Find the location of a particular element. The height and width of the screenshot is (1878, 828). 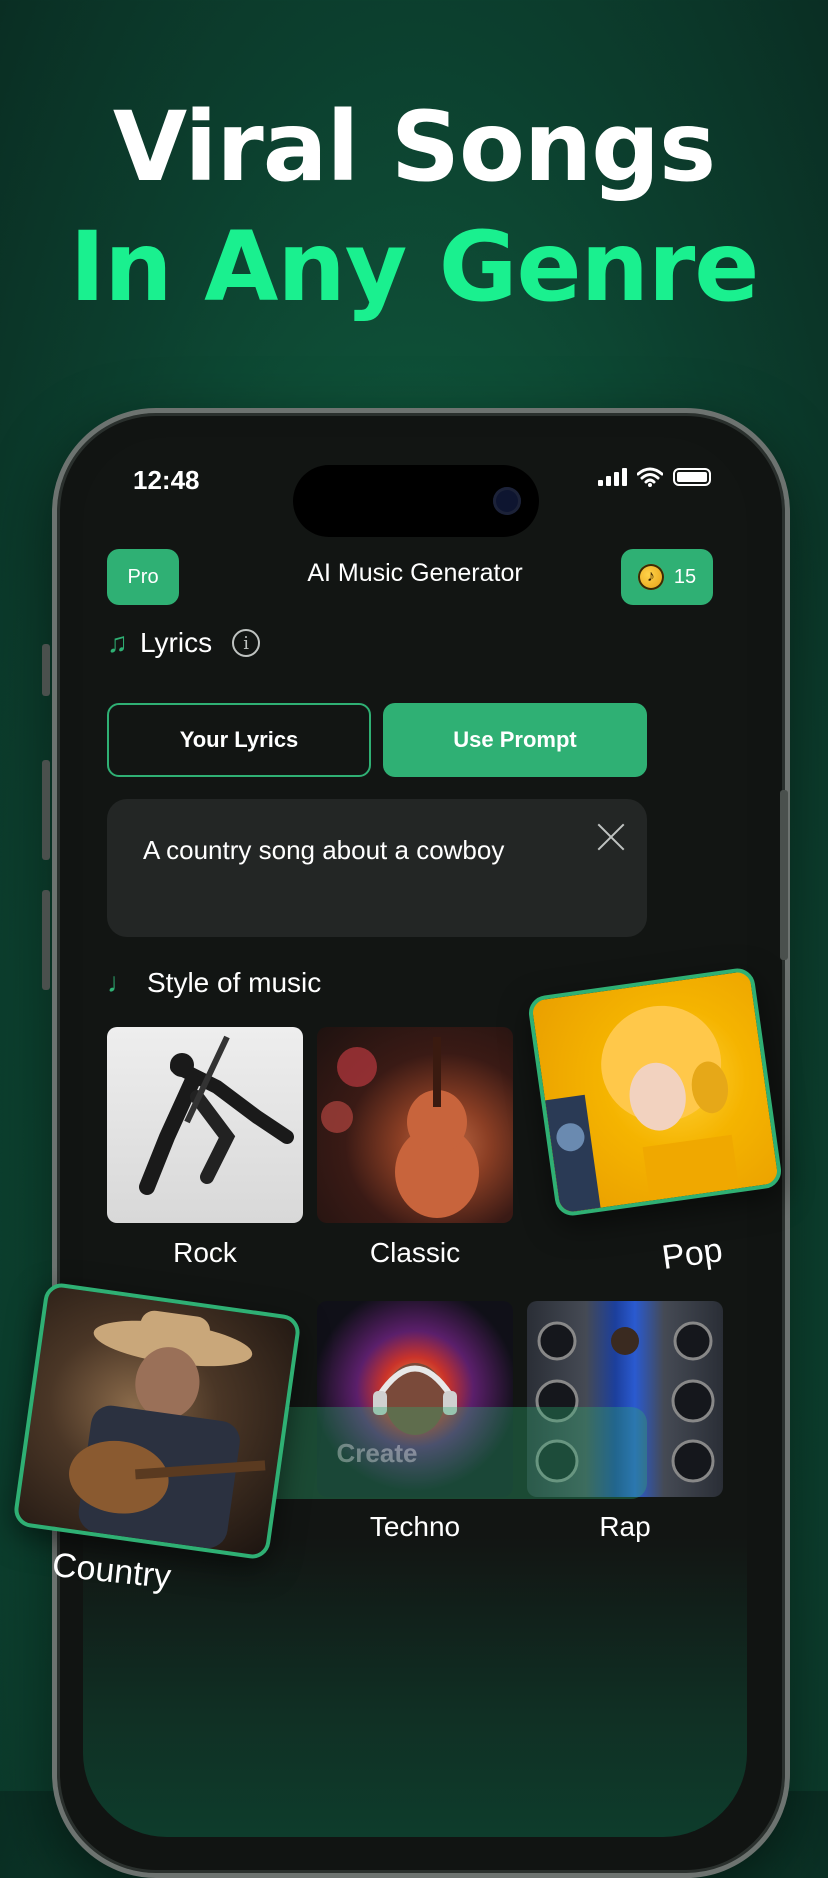

music-note-icon: ♩ is located at coordinates (121, 982).